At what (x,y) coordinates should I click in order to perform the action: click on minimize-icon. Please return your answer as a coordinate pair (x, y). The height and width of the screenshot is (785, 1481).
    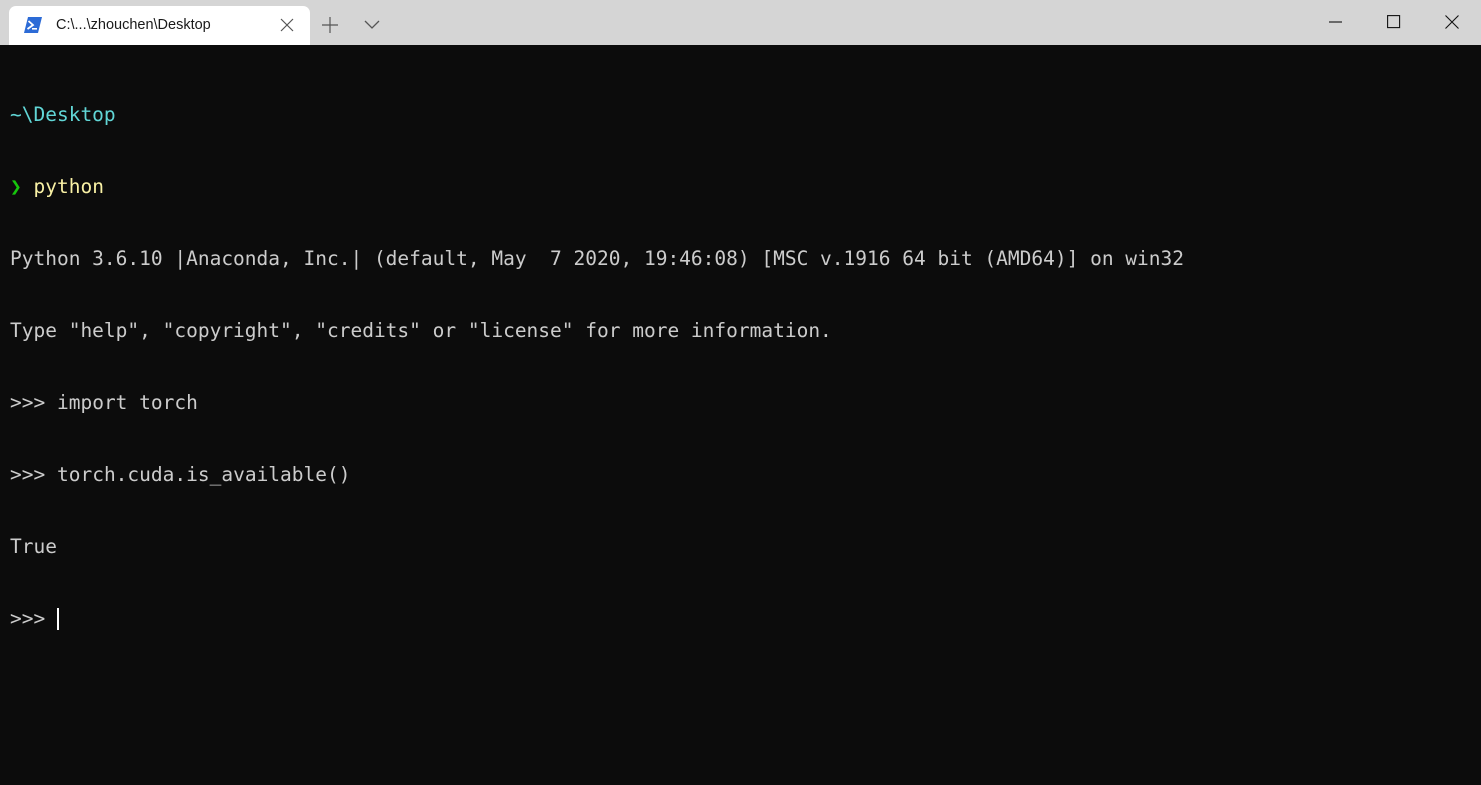
    Looking at the image, I should click on (1335, 22).